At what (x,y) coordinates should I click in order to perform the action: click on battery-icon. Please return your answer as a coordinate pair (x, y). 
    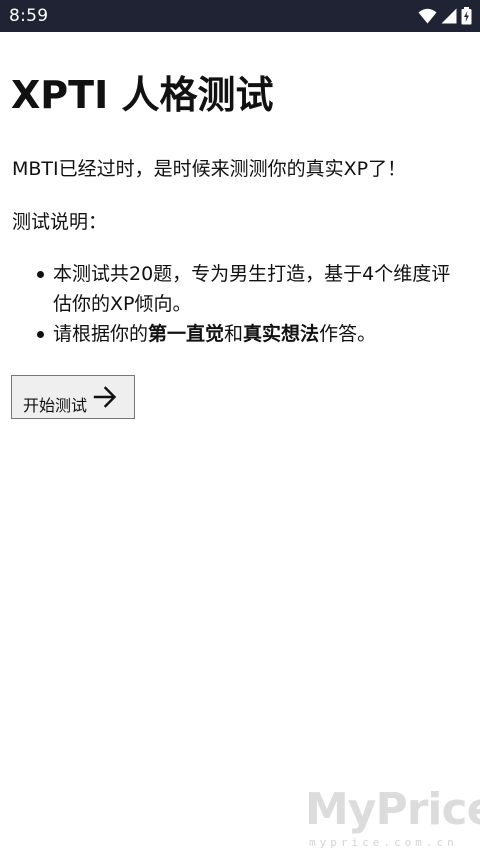
    Looking at the image, I should click on (466, 16).